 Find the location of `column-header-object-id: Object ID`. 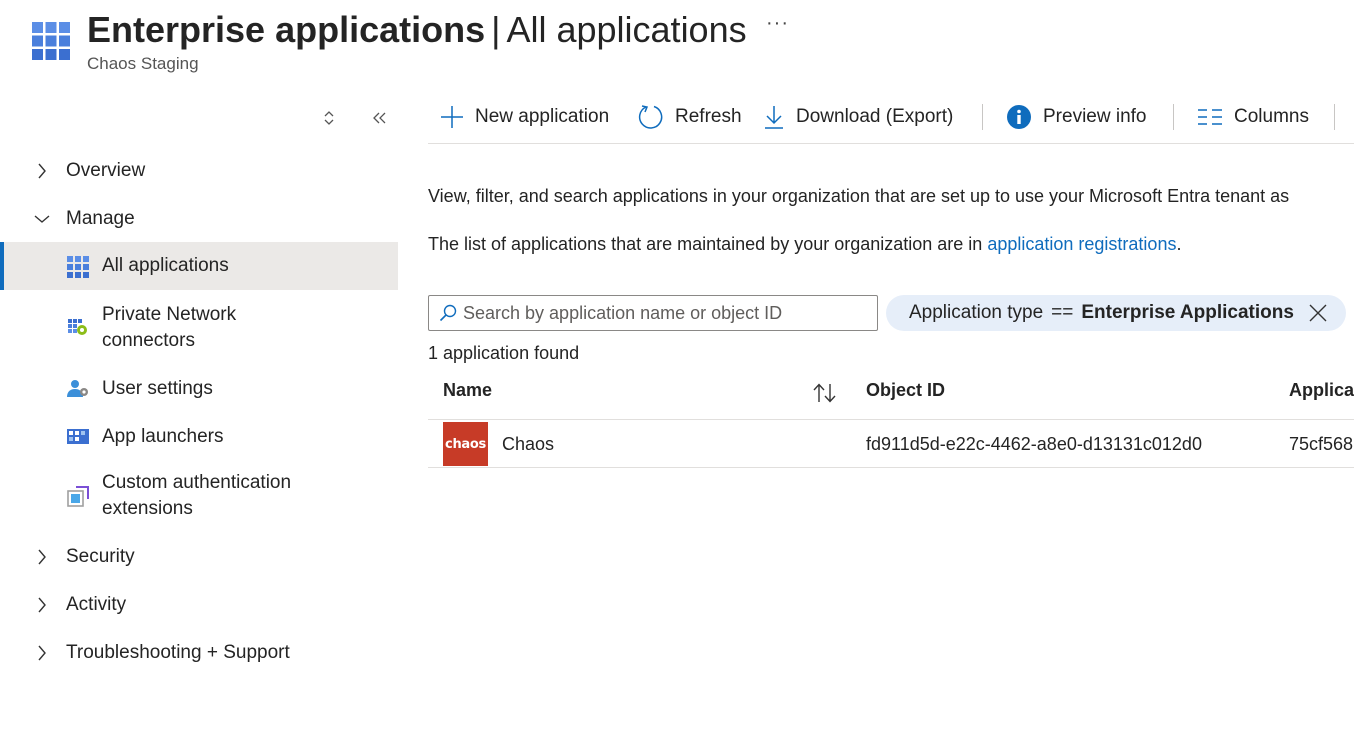

column-header-object-id: Object ID is located at coordinates (905, 390).